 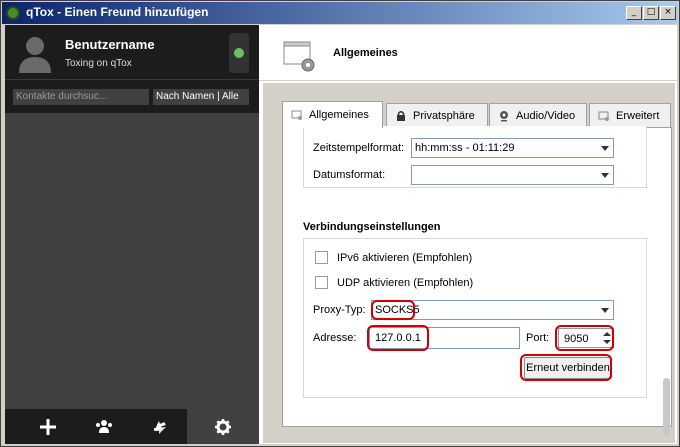 I want to click on tab-audio-video: Audio/Video, so click(x=538, y=115).